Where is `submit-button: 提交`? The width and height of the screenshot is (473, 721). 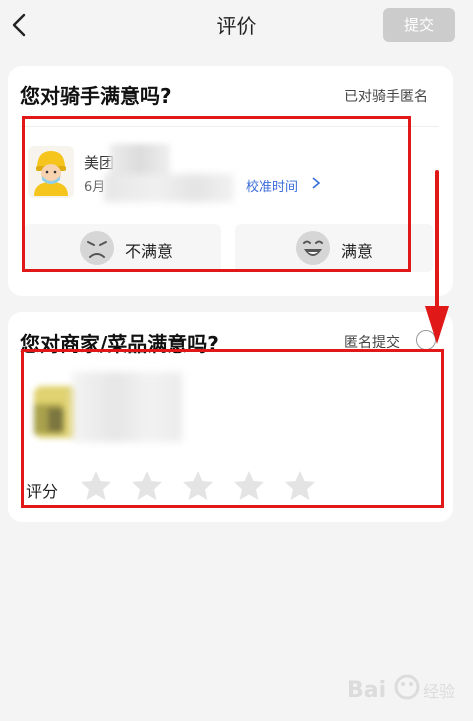
submit-button: 提交 is located at coordinates (419, 25).